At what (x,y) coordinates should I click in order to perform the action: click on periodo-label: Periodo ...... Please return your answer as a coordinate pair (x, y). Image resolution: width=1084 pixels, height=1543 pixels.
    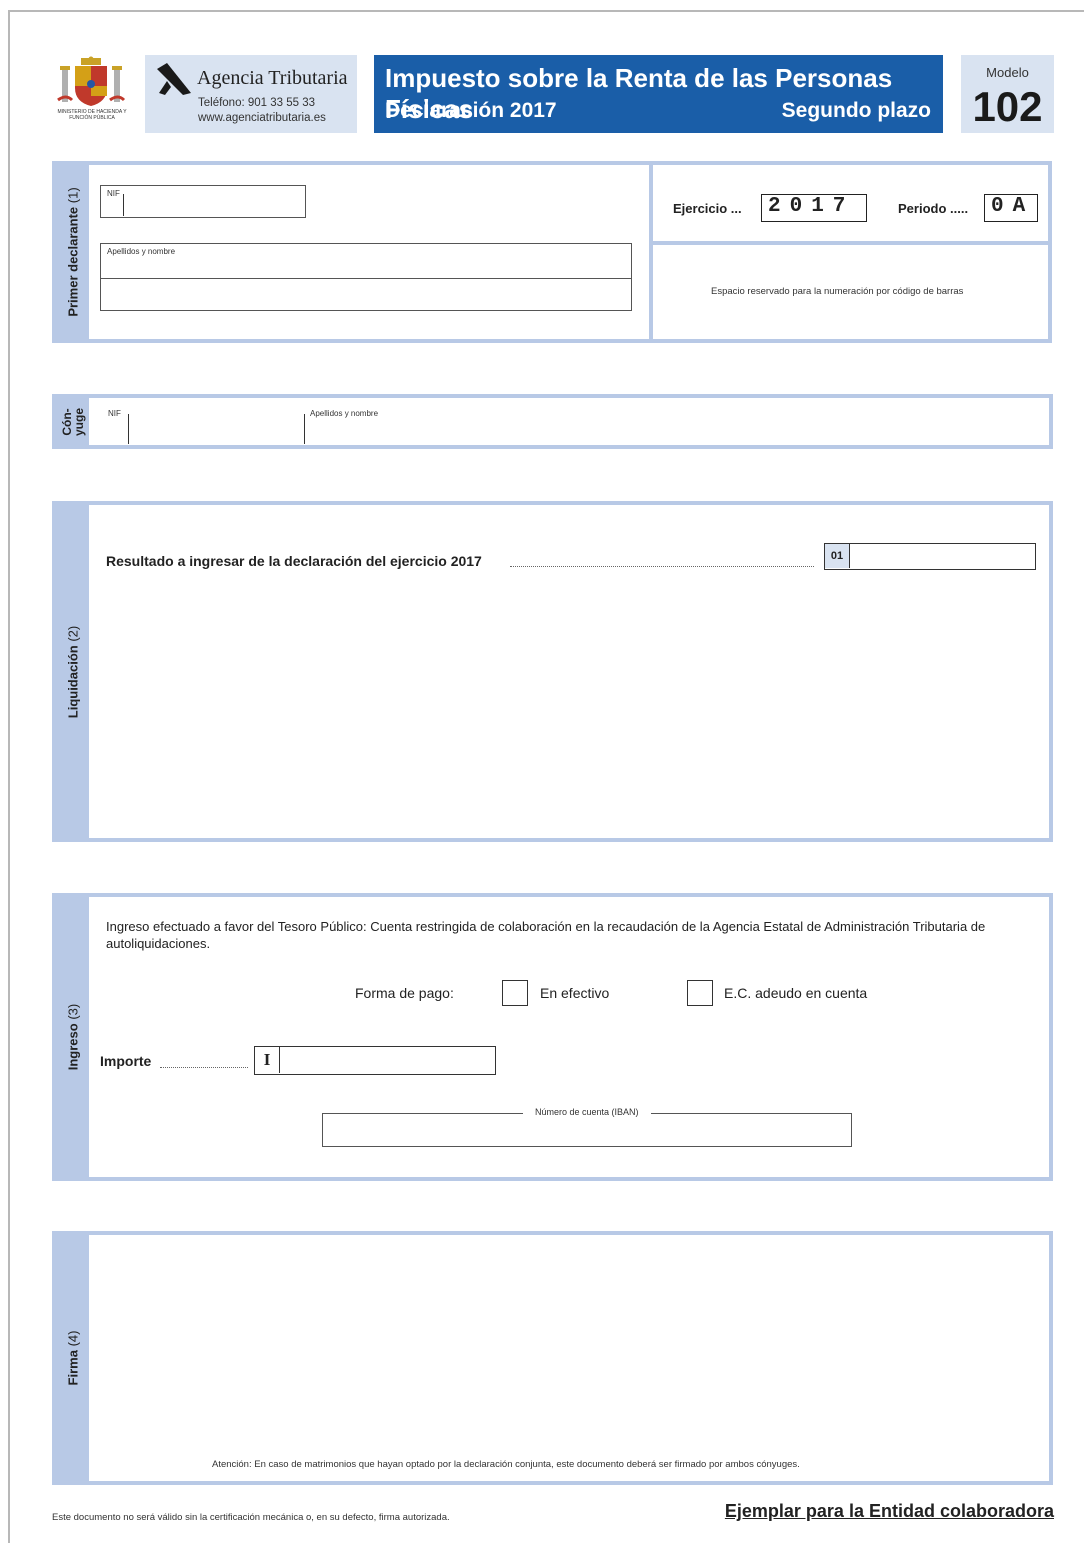
    Looking at the image, I should click on (933, 208).